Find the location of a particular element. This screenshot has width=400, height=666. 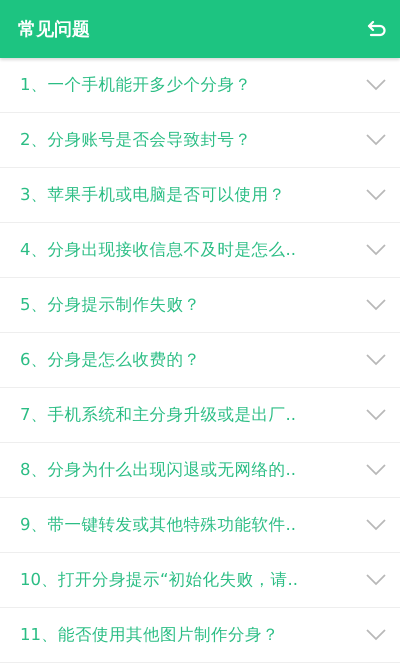

question-text: 2、分身账号是否会导致封号？ is located at coordinates (136, 140).